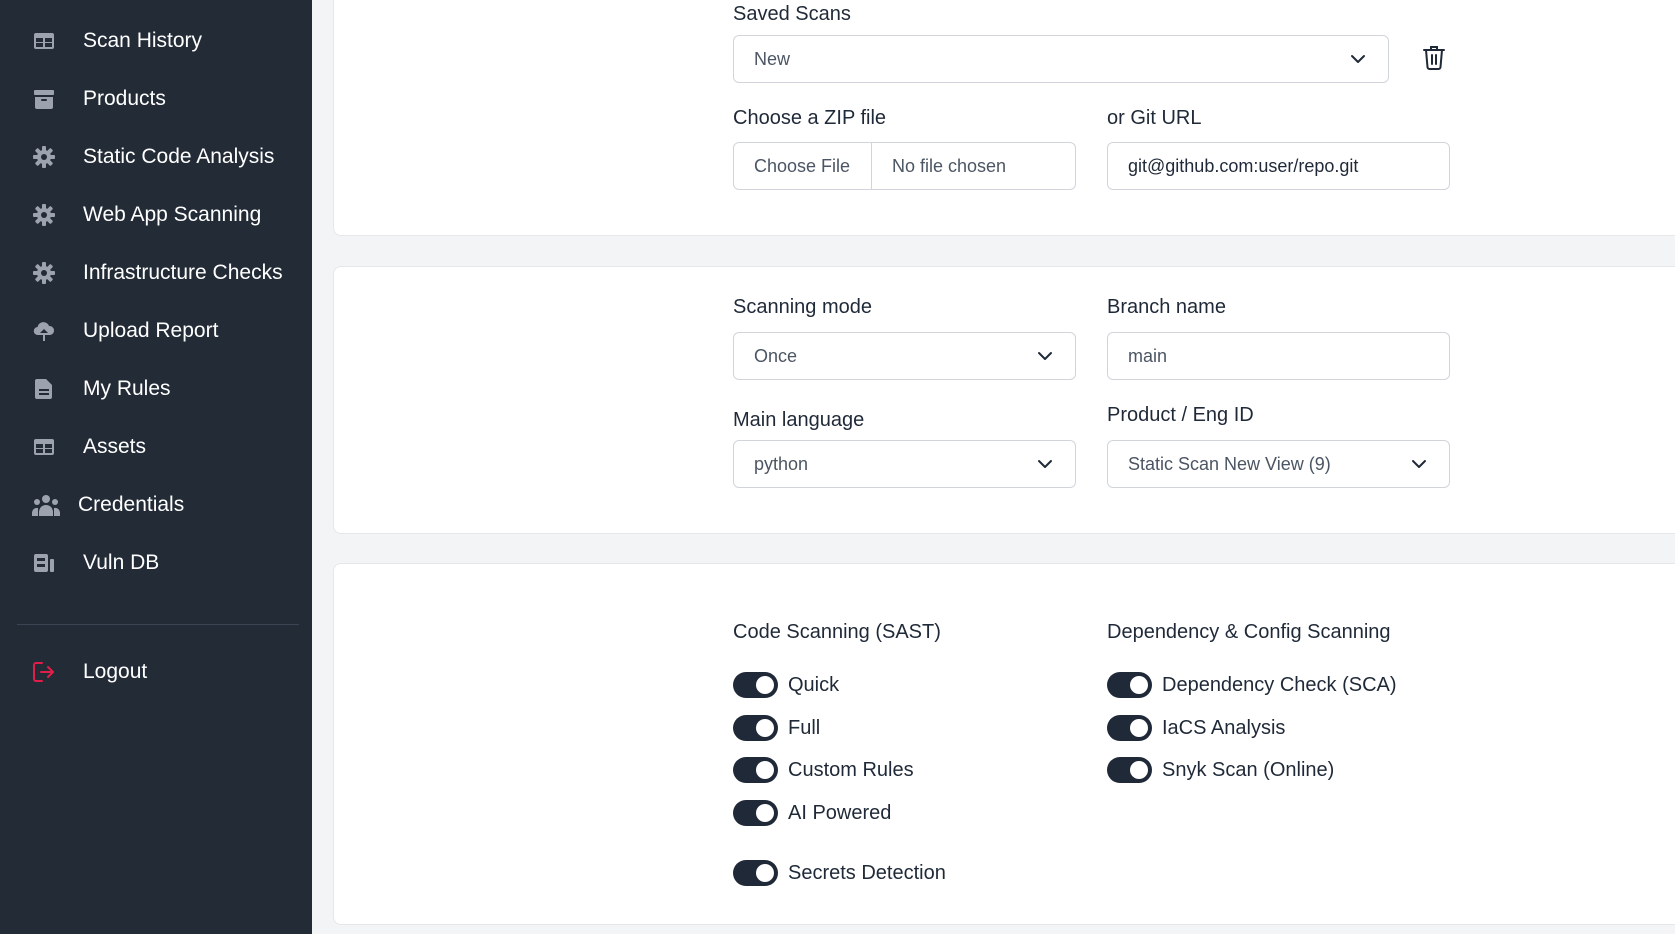 The width and height of the screenshot is (1675, 934). What do you see at coordinates (1166, 307) in the screenshot?
I see `branch-name-label: Branch name` at bounding box center [1166, 307].